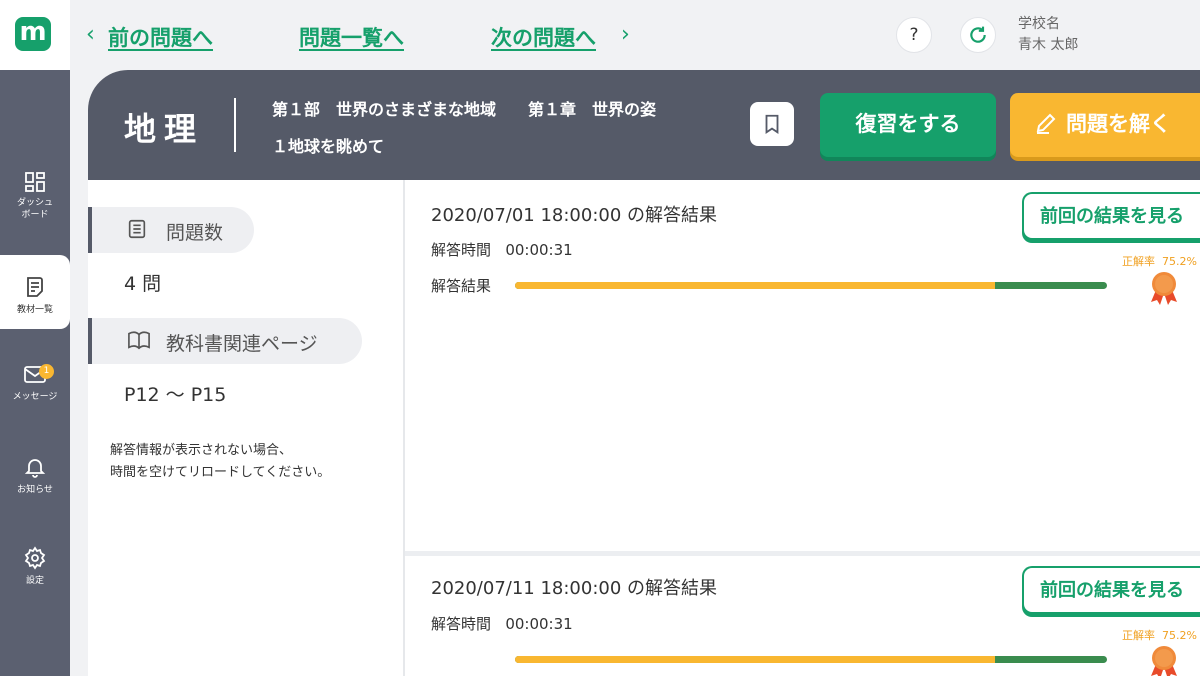  I want to click on sidebar-item-messages: 1 メッセージ, so click(35, 399).